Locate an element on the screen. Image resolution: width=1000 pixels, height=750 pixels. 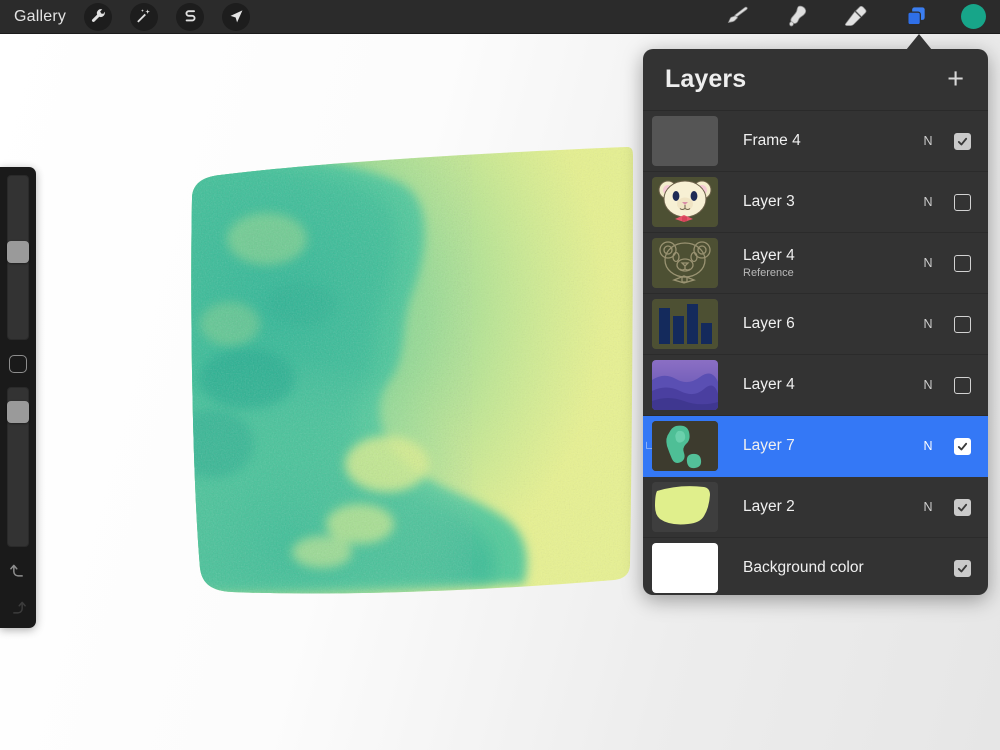
layer-label-group: Layer 7 is located at coordinates (816, 446).